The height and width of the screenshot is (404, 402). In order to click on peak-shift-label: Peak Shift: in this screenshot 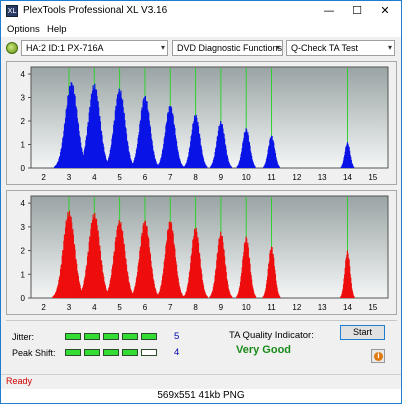, I will do `click(34, 353)`.